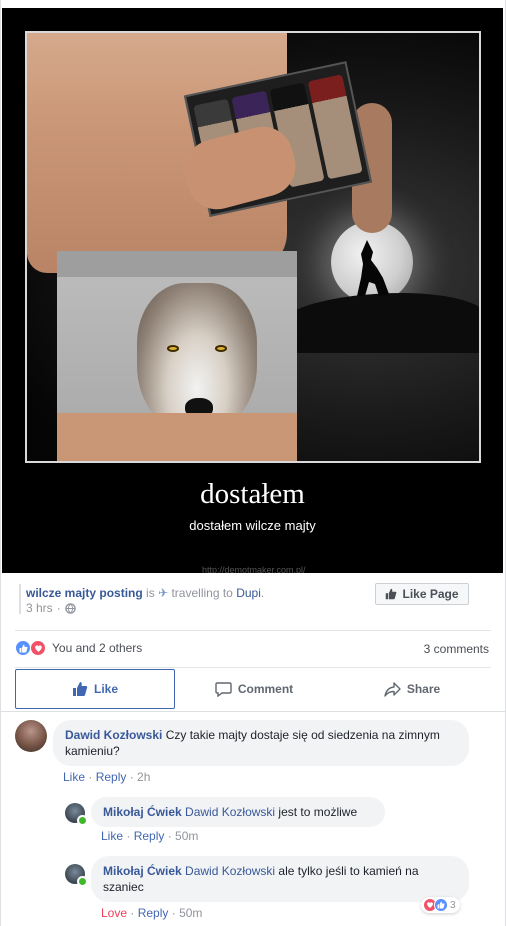 The height and width of the screenshot is (926, 506). I want to click on reply-reaction-pill: 3, so click(440, 905).